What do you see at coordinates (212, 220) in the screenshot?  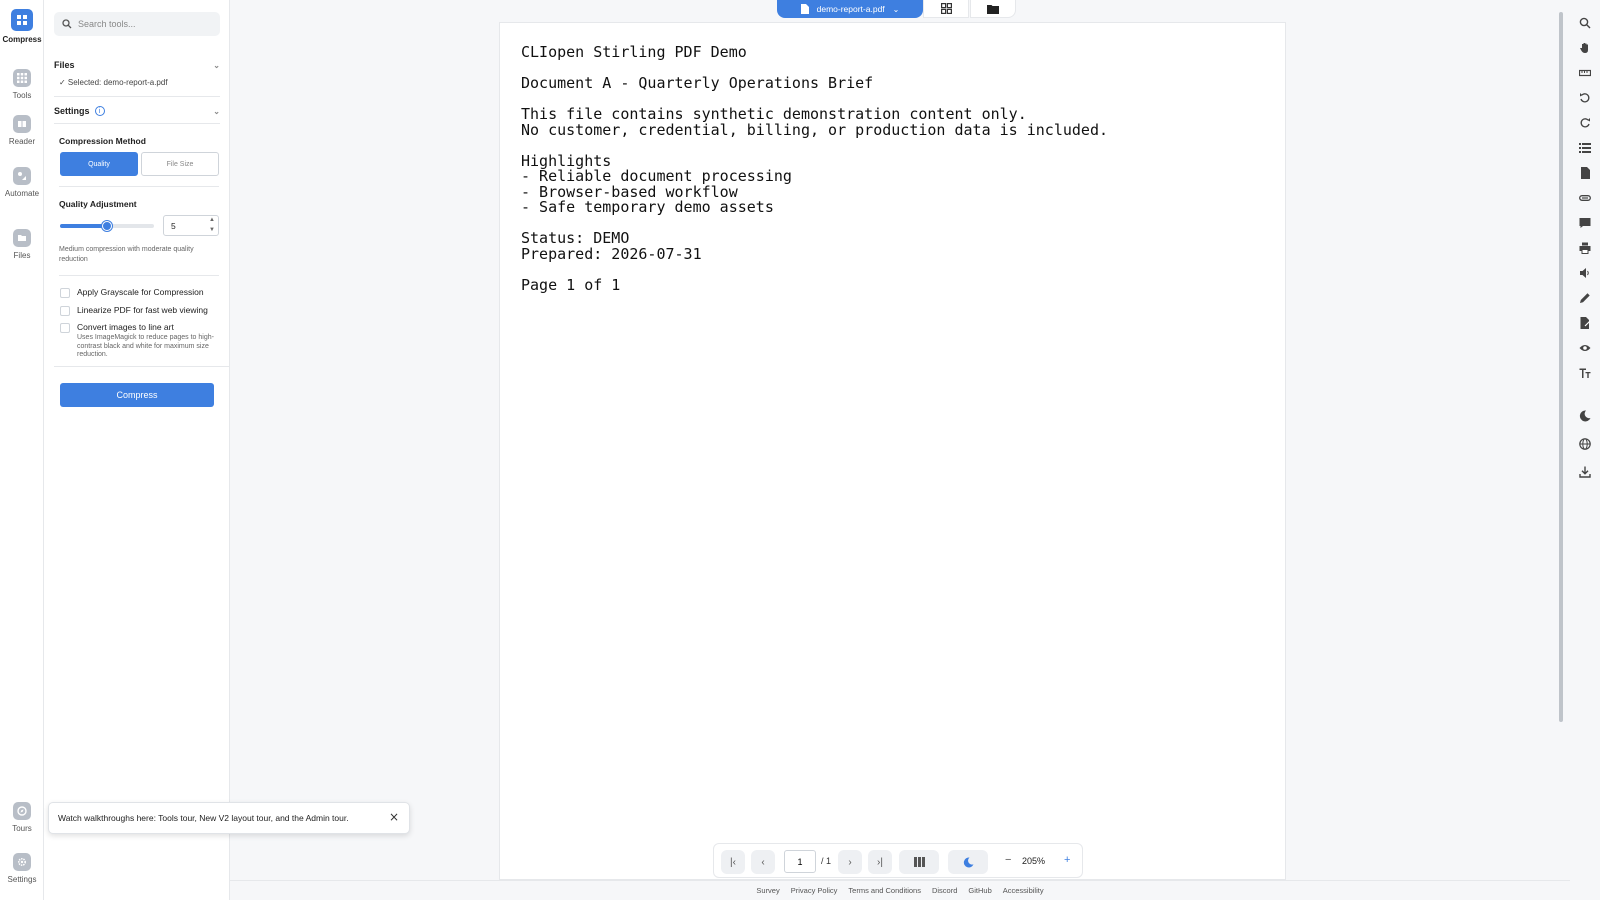 I see `chevron-up-icon: ▲` at bounding box center [212, 220].